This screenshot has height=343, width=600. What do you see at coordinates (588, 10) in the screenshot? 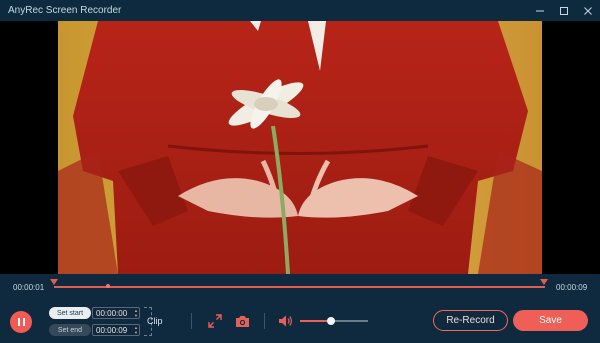
I see `close-icon` at bounding box center [588, 10].